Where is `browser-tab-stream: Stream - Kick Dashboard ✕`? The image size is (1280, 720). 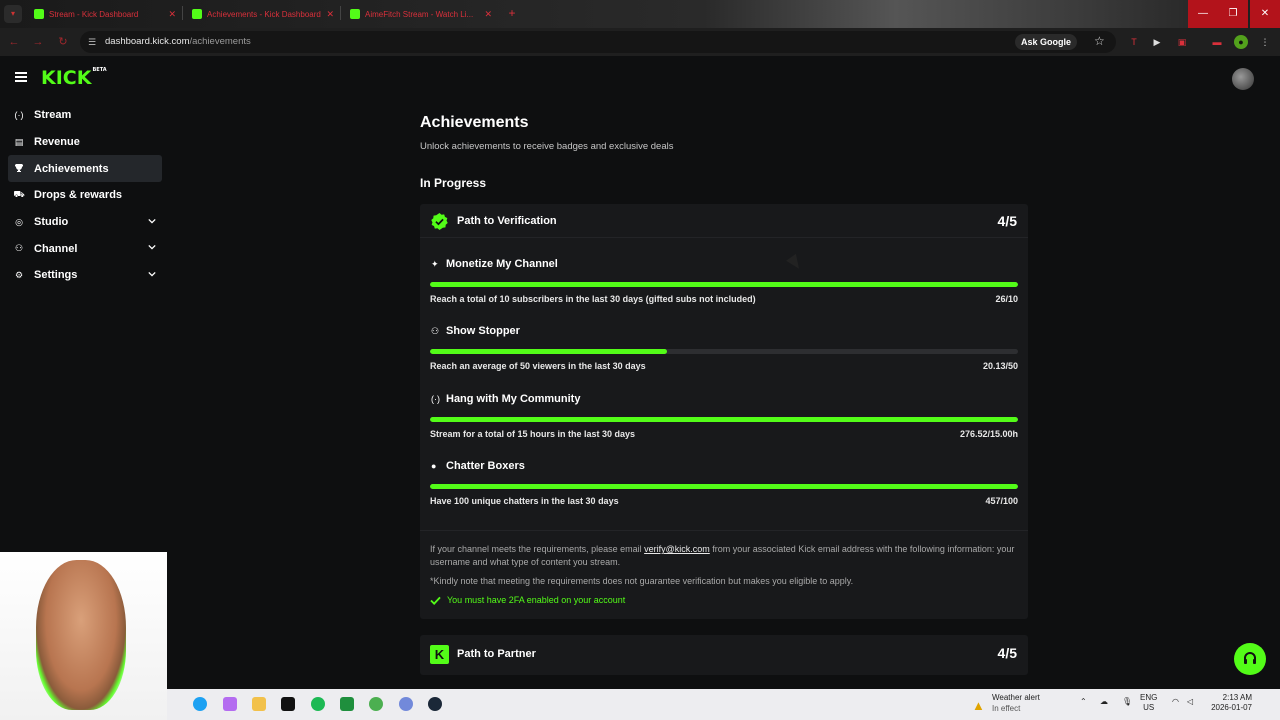 browser-tab-stream: Stream - Kick Dashboard ✕ is located at coordinates (105, 14).